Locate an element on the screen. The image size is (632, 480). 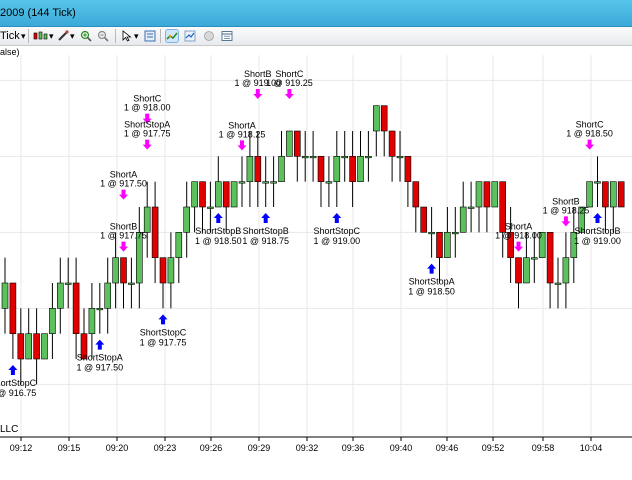
zoom-in-icon is located at coordinates (86, 36).